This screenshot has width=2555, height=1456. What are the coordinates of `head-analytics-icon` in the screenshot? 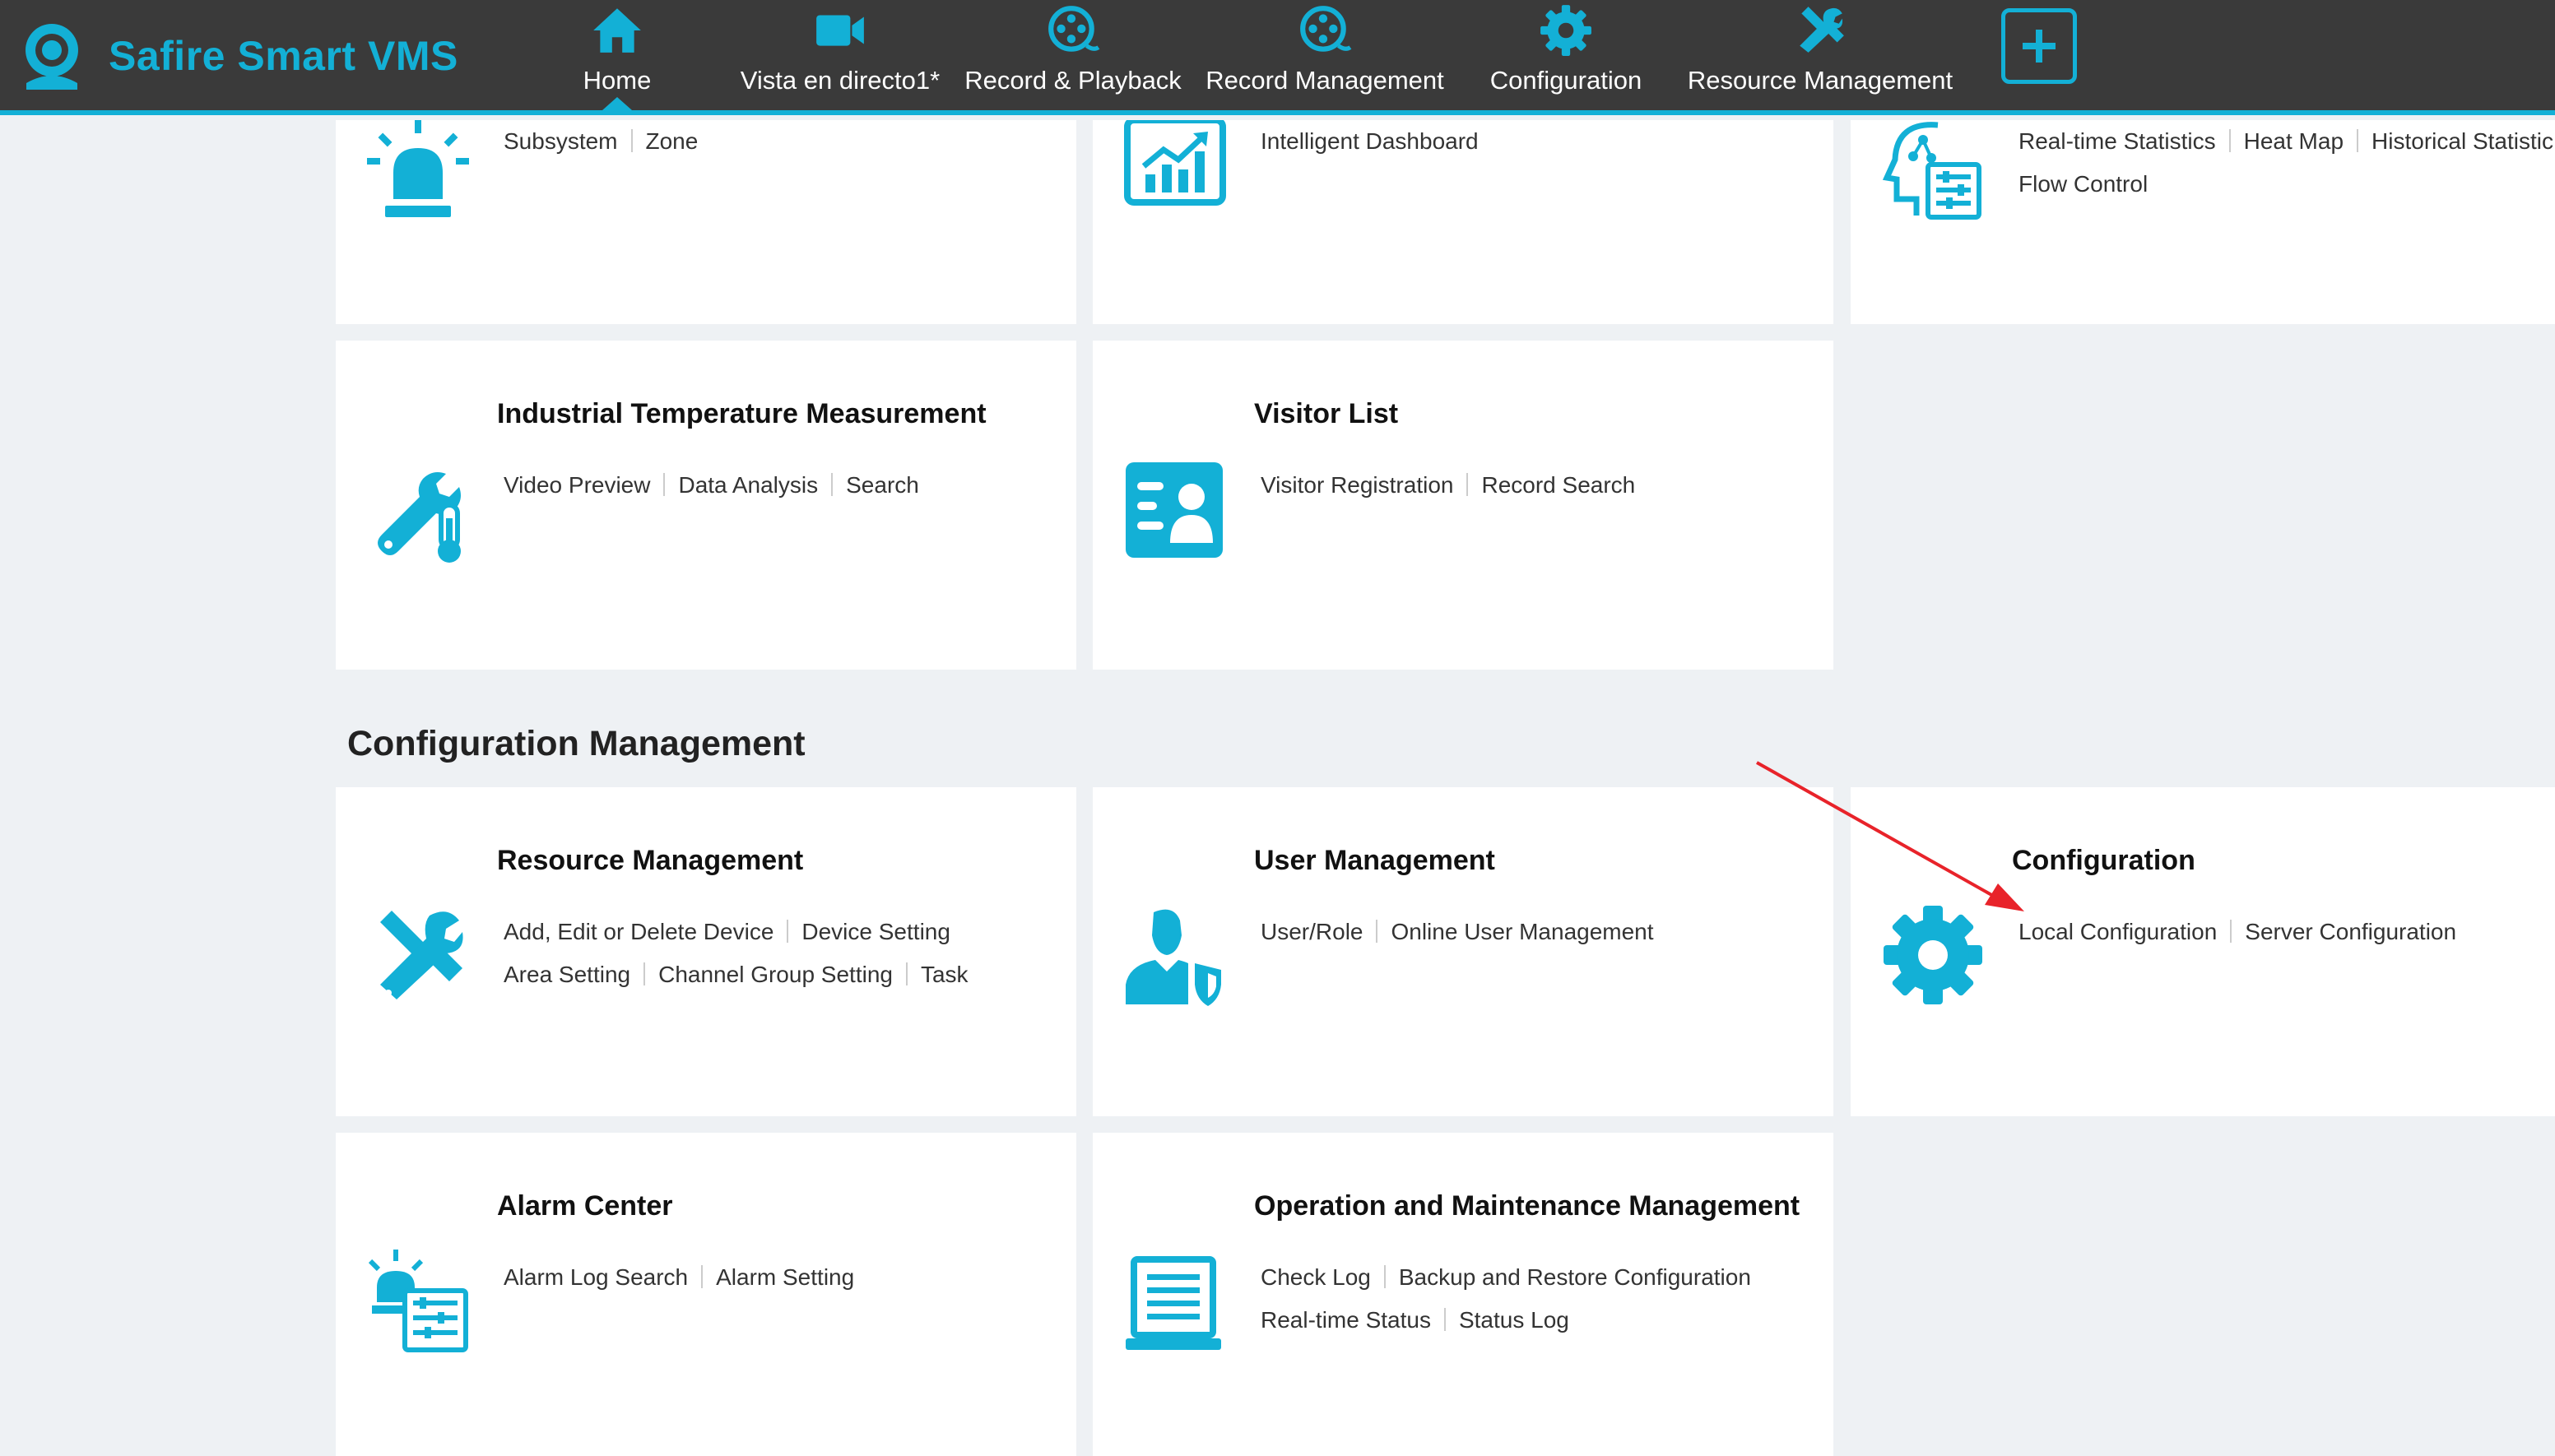 It's located at (1933, 172).